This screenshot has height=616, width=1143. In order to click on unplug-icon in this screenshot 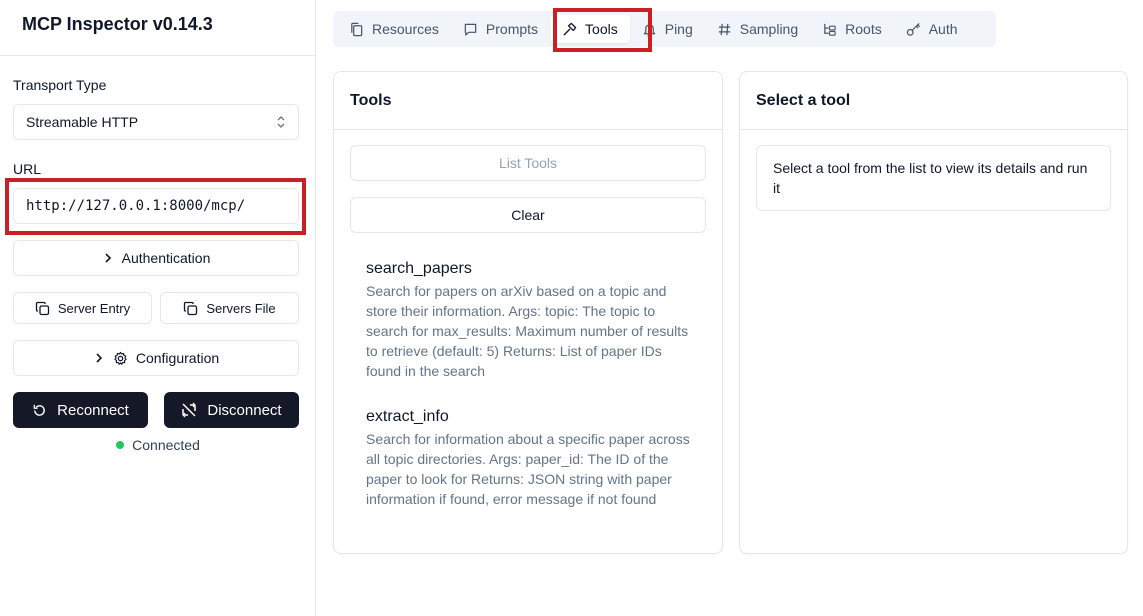, I will do `click(189, 410)`.